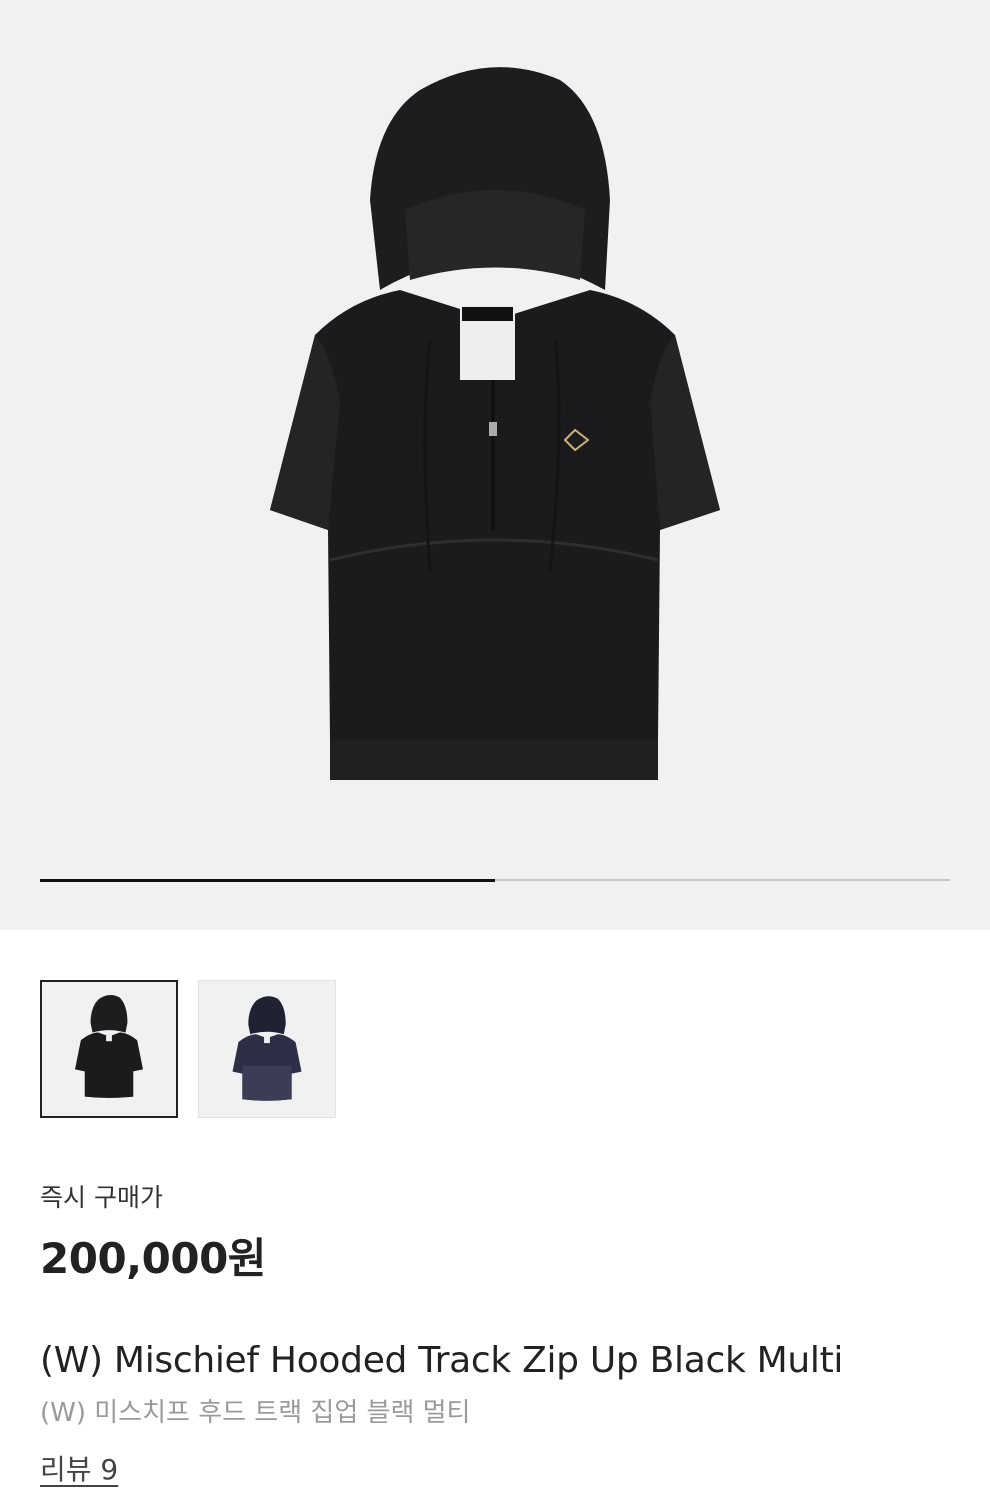 The width and height of the screenshot is (990, 1500). What do you see at coordinates (188, 1049) in the screenshot?
I see `thumbnail-list` at bounding box center [188, 1049].